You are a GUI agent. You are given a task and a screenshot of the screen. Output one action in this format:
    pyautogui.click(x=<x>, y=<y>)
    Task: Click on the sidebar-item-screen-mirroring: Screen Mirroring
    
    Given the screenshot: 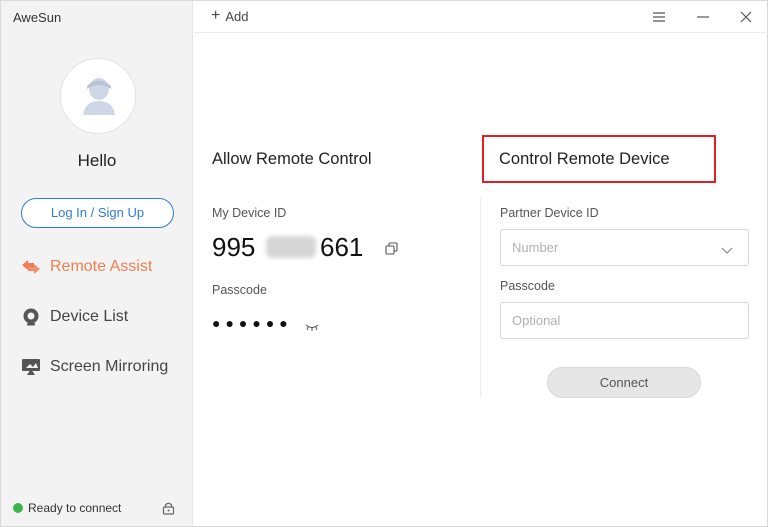 What is the action you would take?
    pyautogui.click(x=94, y=367)
    